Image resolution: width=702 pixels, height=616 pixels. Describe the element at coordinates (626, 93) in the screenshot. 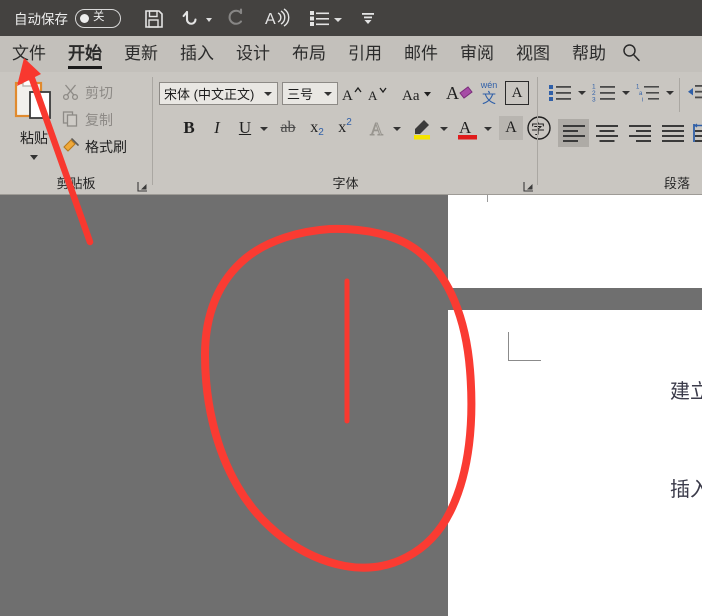

I see `numbering-dropdown-arrow` at that location.